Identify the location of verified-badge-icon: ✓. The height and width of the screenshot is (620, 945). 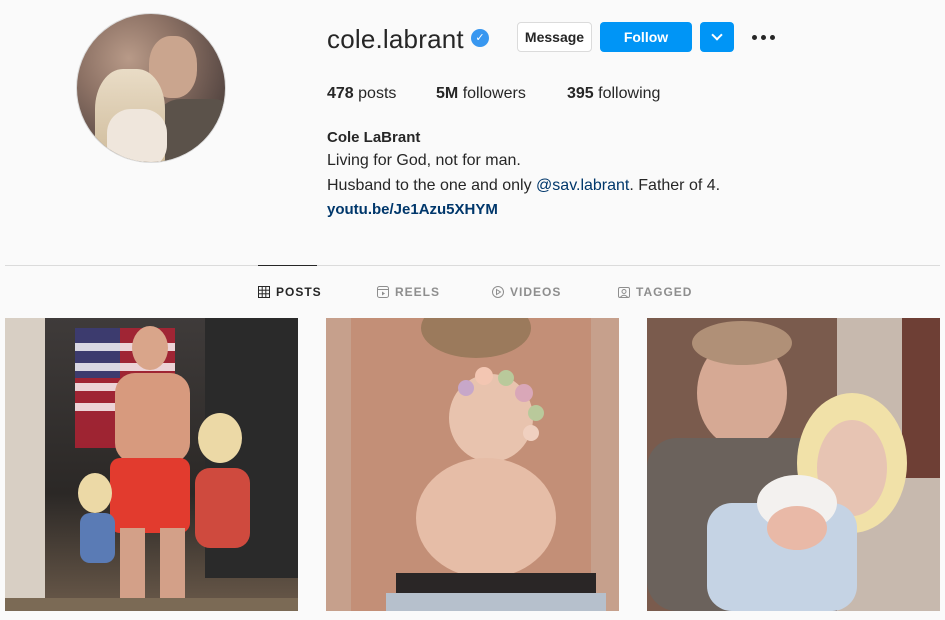
(480, 38).